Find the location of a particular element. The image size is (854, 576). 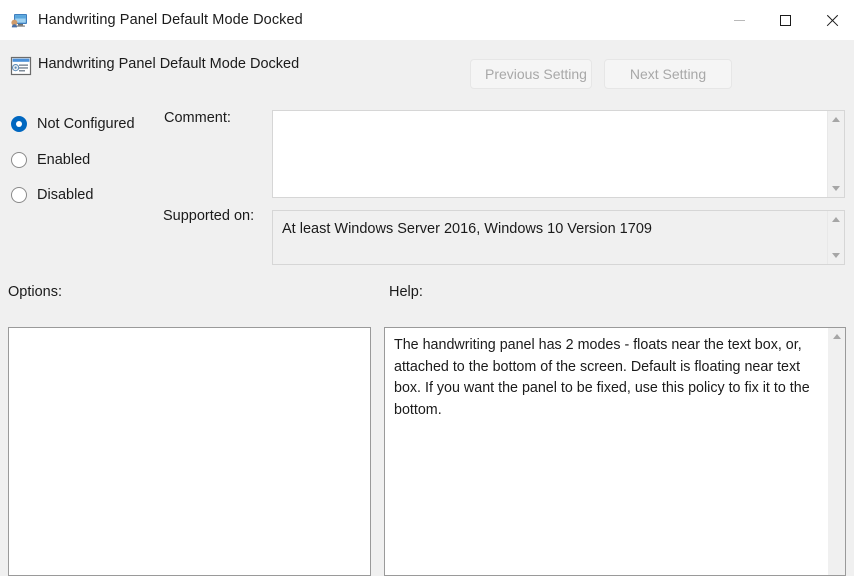

help-label: Help: is located at coordinates (406, 292).